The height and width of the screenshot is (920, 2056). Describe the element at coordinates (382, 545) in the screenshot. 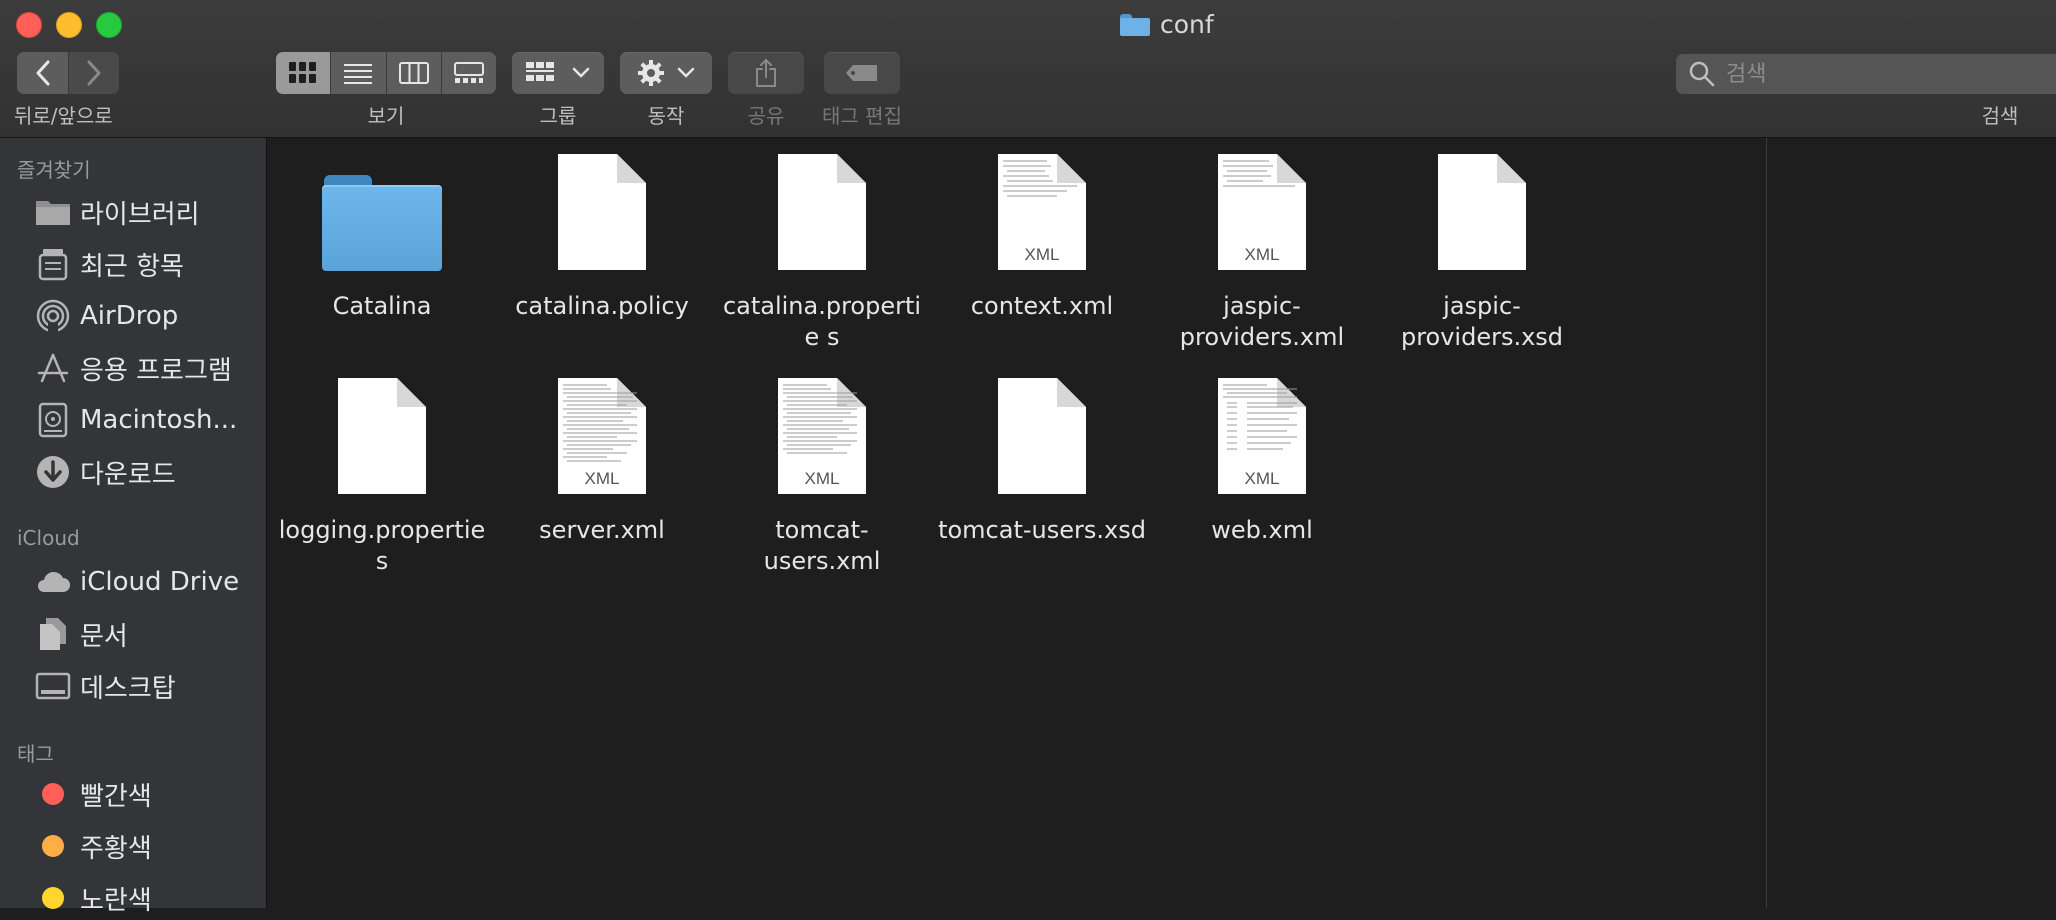

I see `file-name: logging.propertie s` at that location.